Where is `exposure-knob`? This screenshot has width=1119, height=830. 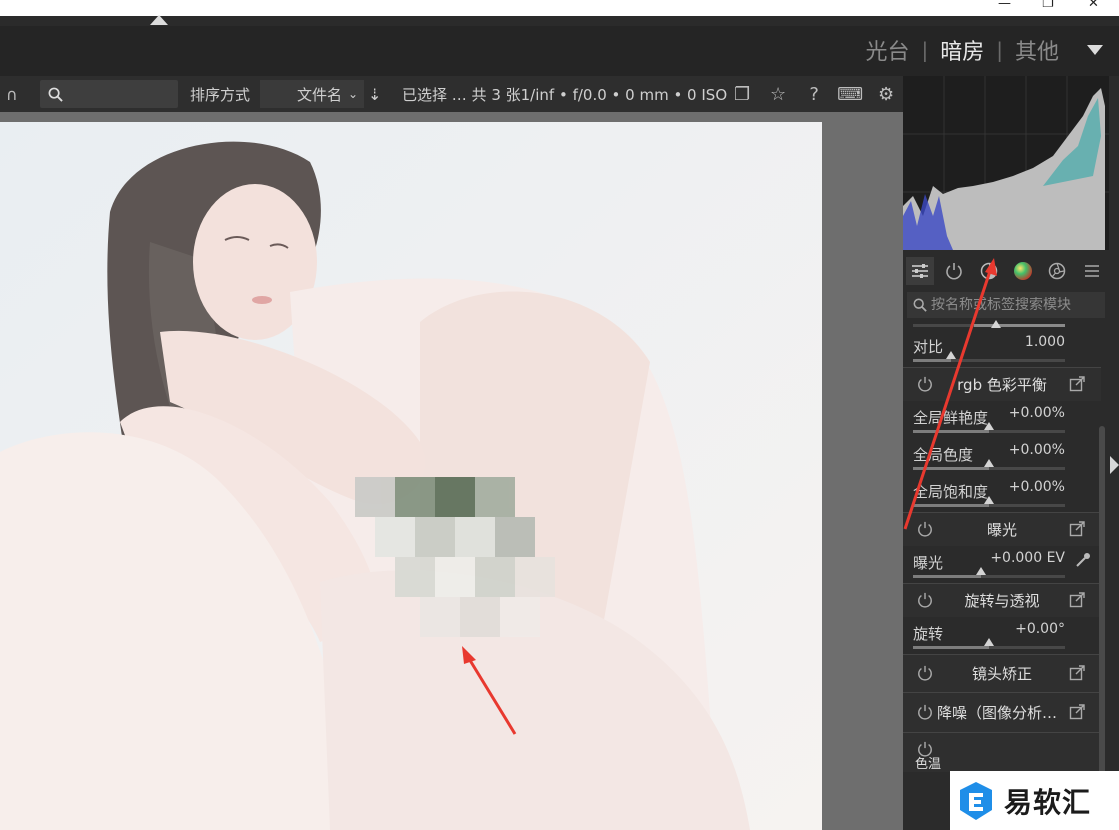
exposure-knob is located at coordinates (981, 571).